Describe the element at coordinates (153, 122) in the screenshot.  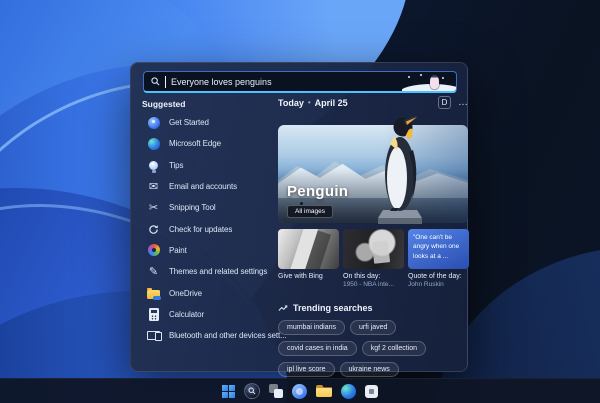
I see `get-started-icon` at that location.